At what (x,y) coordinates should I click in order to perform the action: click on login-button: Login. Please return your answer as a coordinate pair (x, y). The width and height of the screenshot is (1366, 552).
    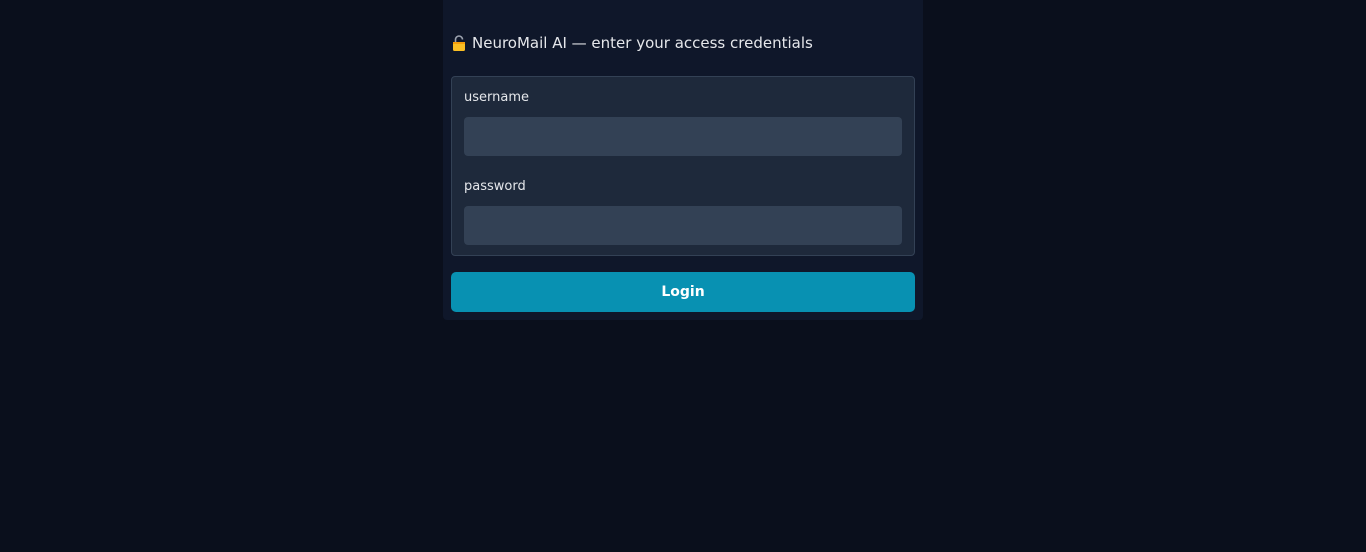
    Looking at the image, I should click on (683, 292).